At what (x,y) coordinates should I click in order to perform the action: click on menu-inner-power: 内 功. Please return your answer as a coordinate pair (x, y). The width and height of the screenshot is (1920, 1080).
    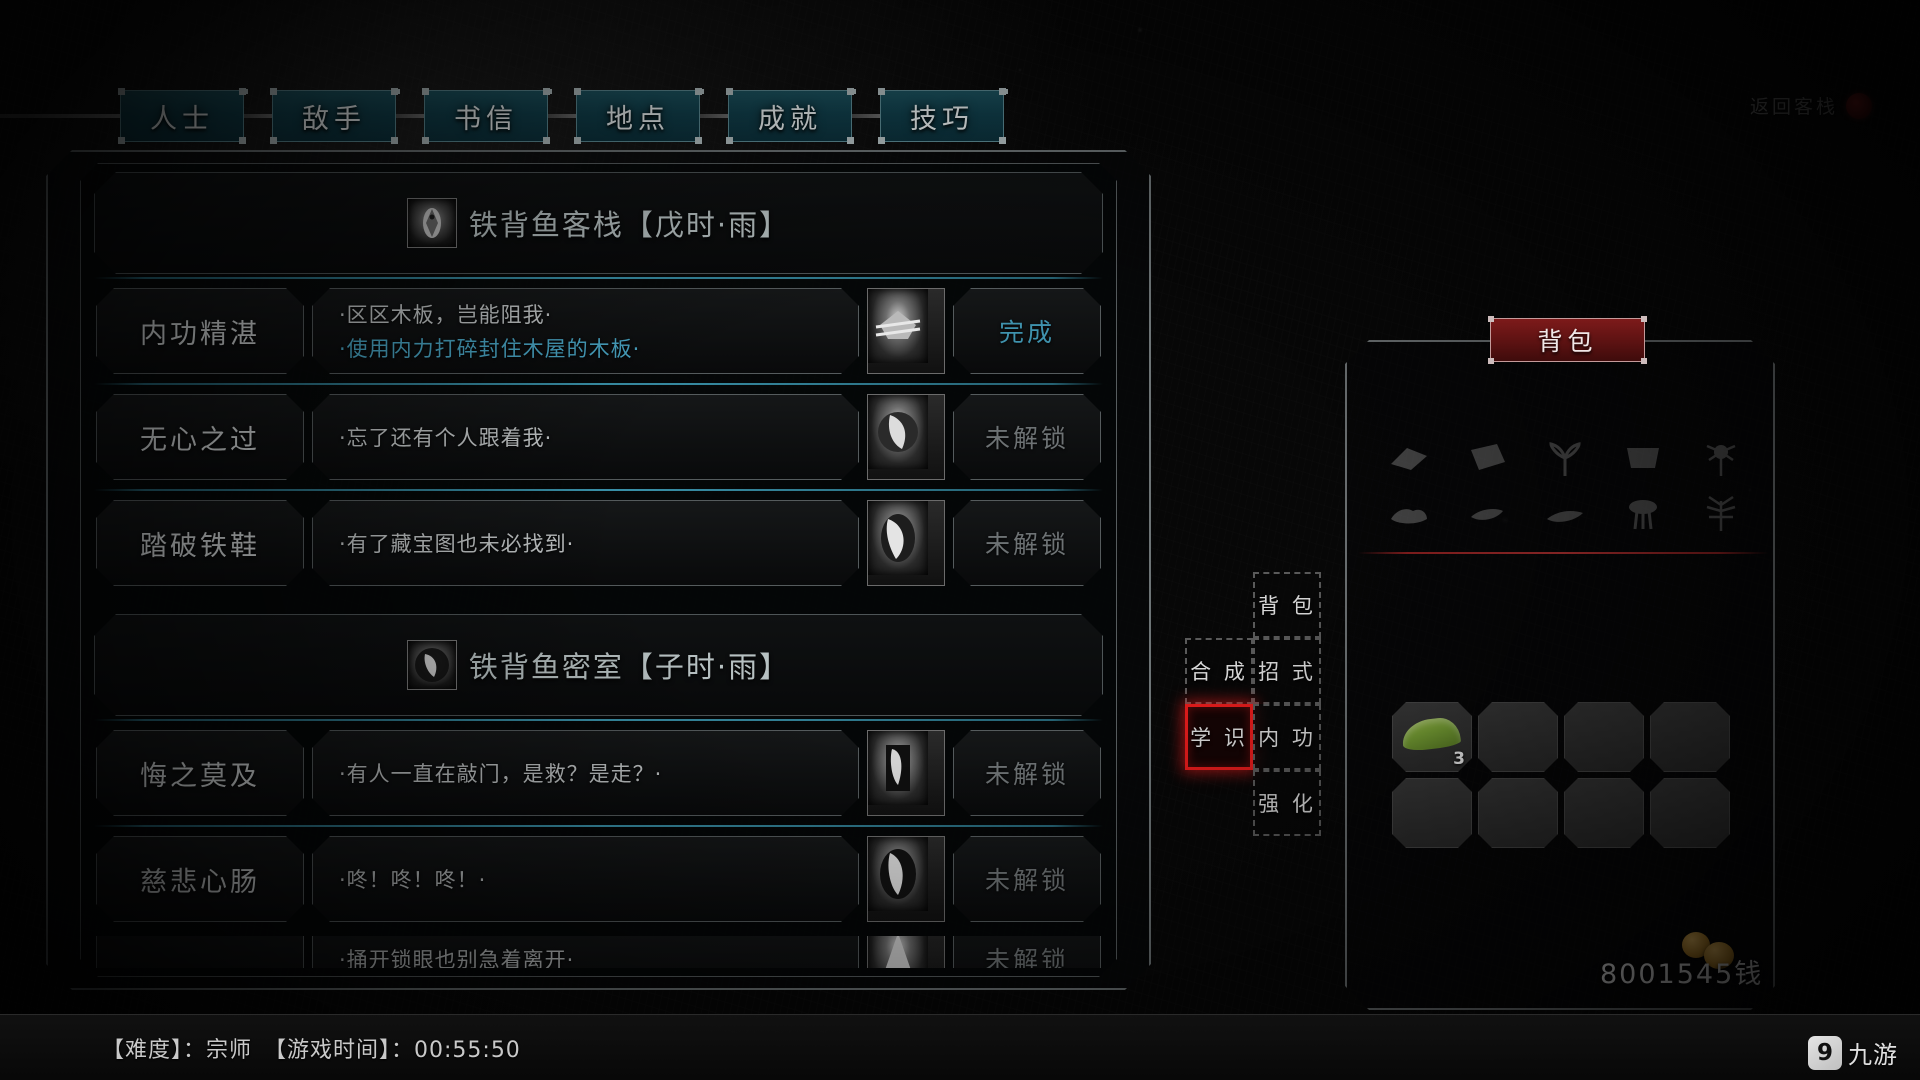
    Looking at the image, I should click on (1287, 737).